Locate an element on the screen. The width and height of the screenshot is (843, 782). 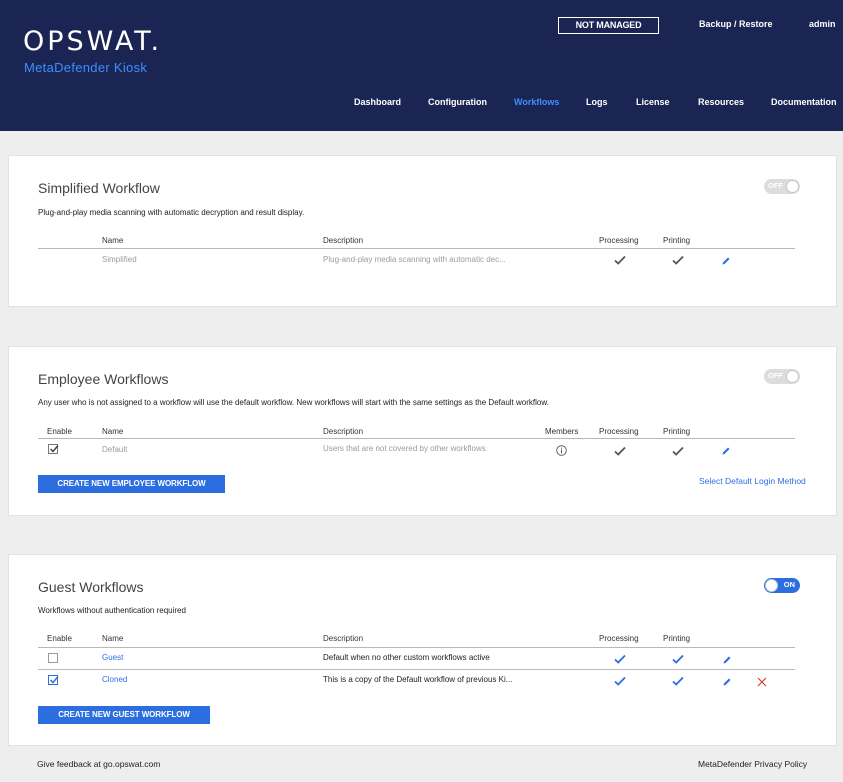
create-employee-workflow-button: CREATE NEW EMPLOYEE WORKFLOW is located at coordinates (131, 484).